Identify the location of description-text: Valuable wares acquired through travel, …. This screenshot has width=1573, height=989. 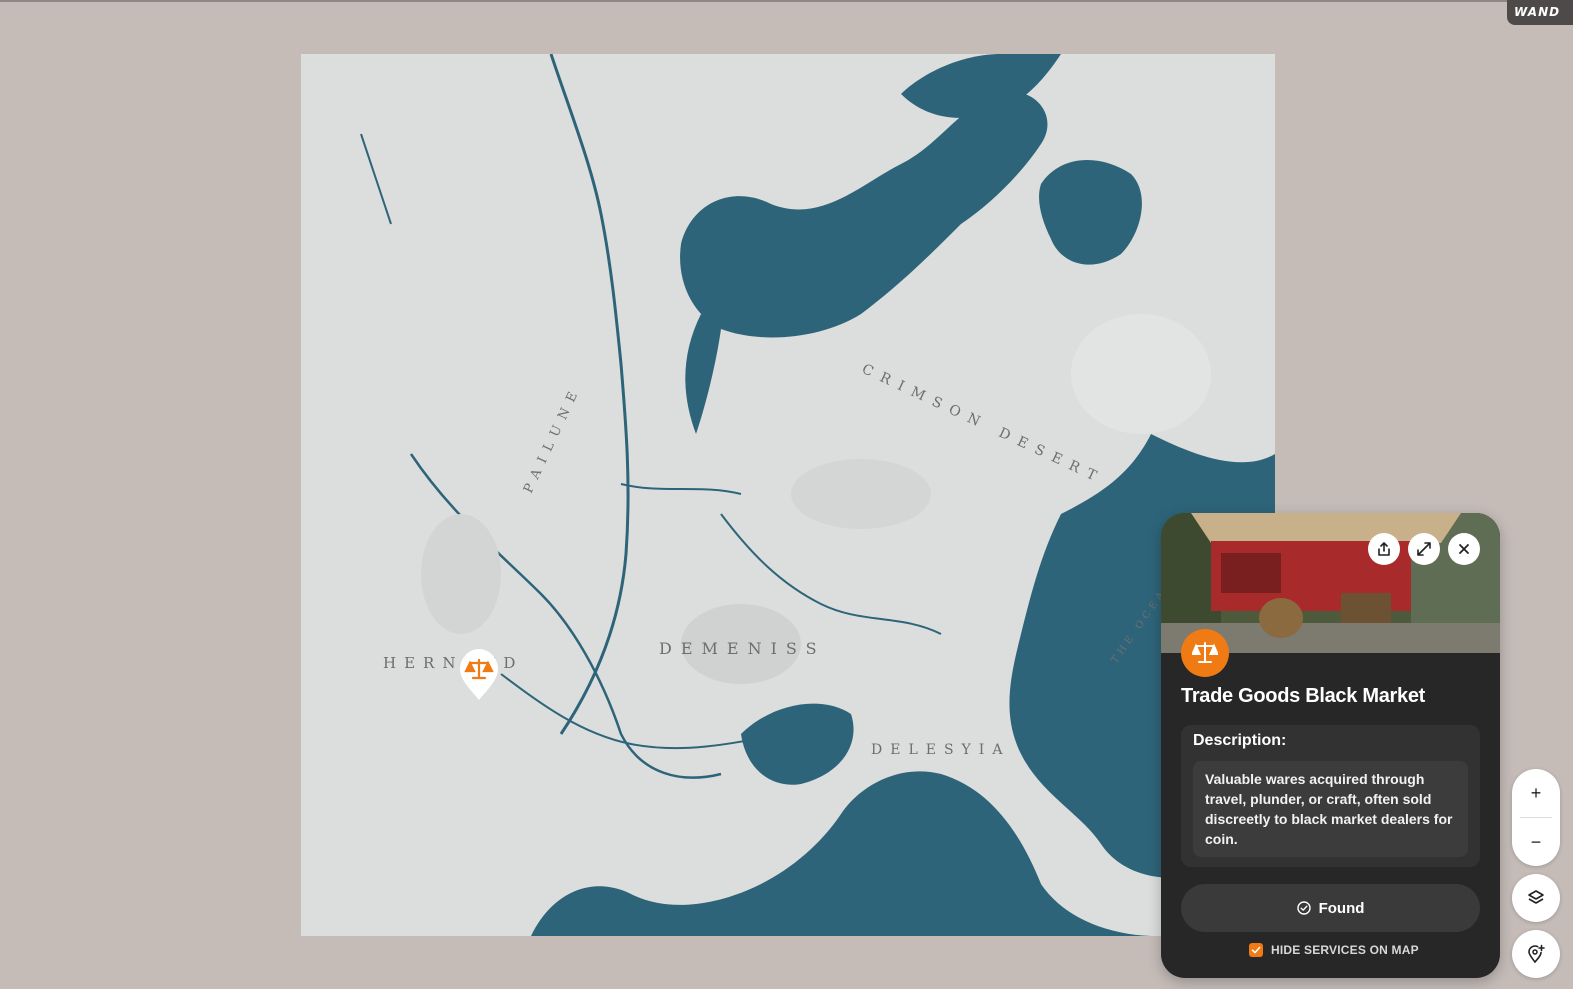
(1330, 809).